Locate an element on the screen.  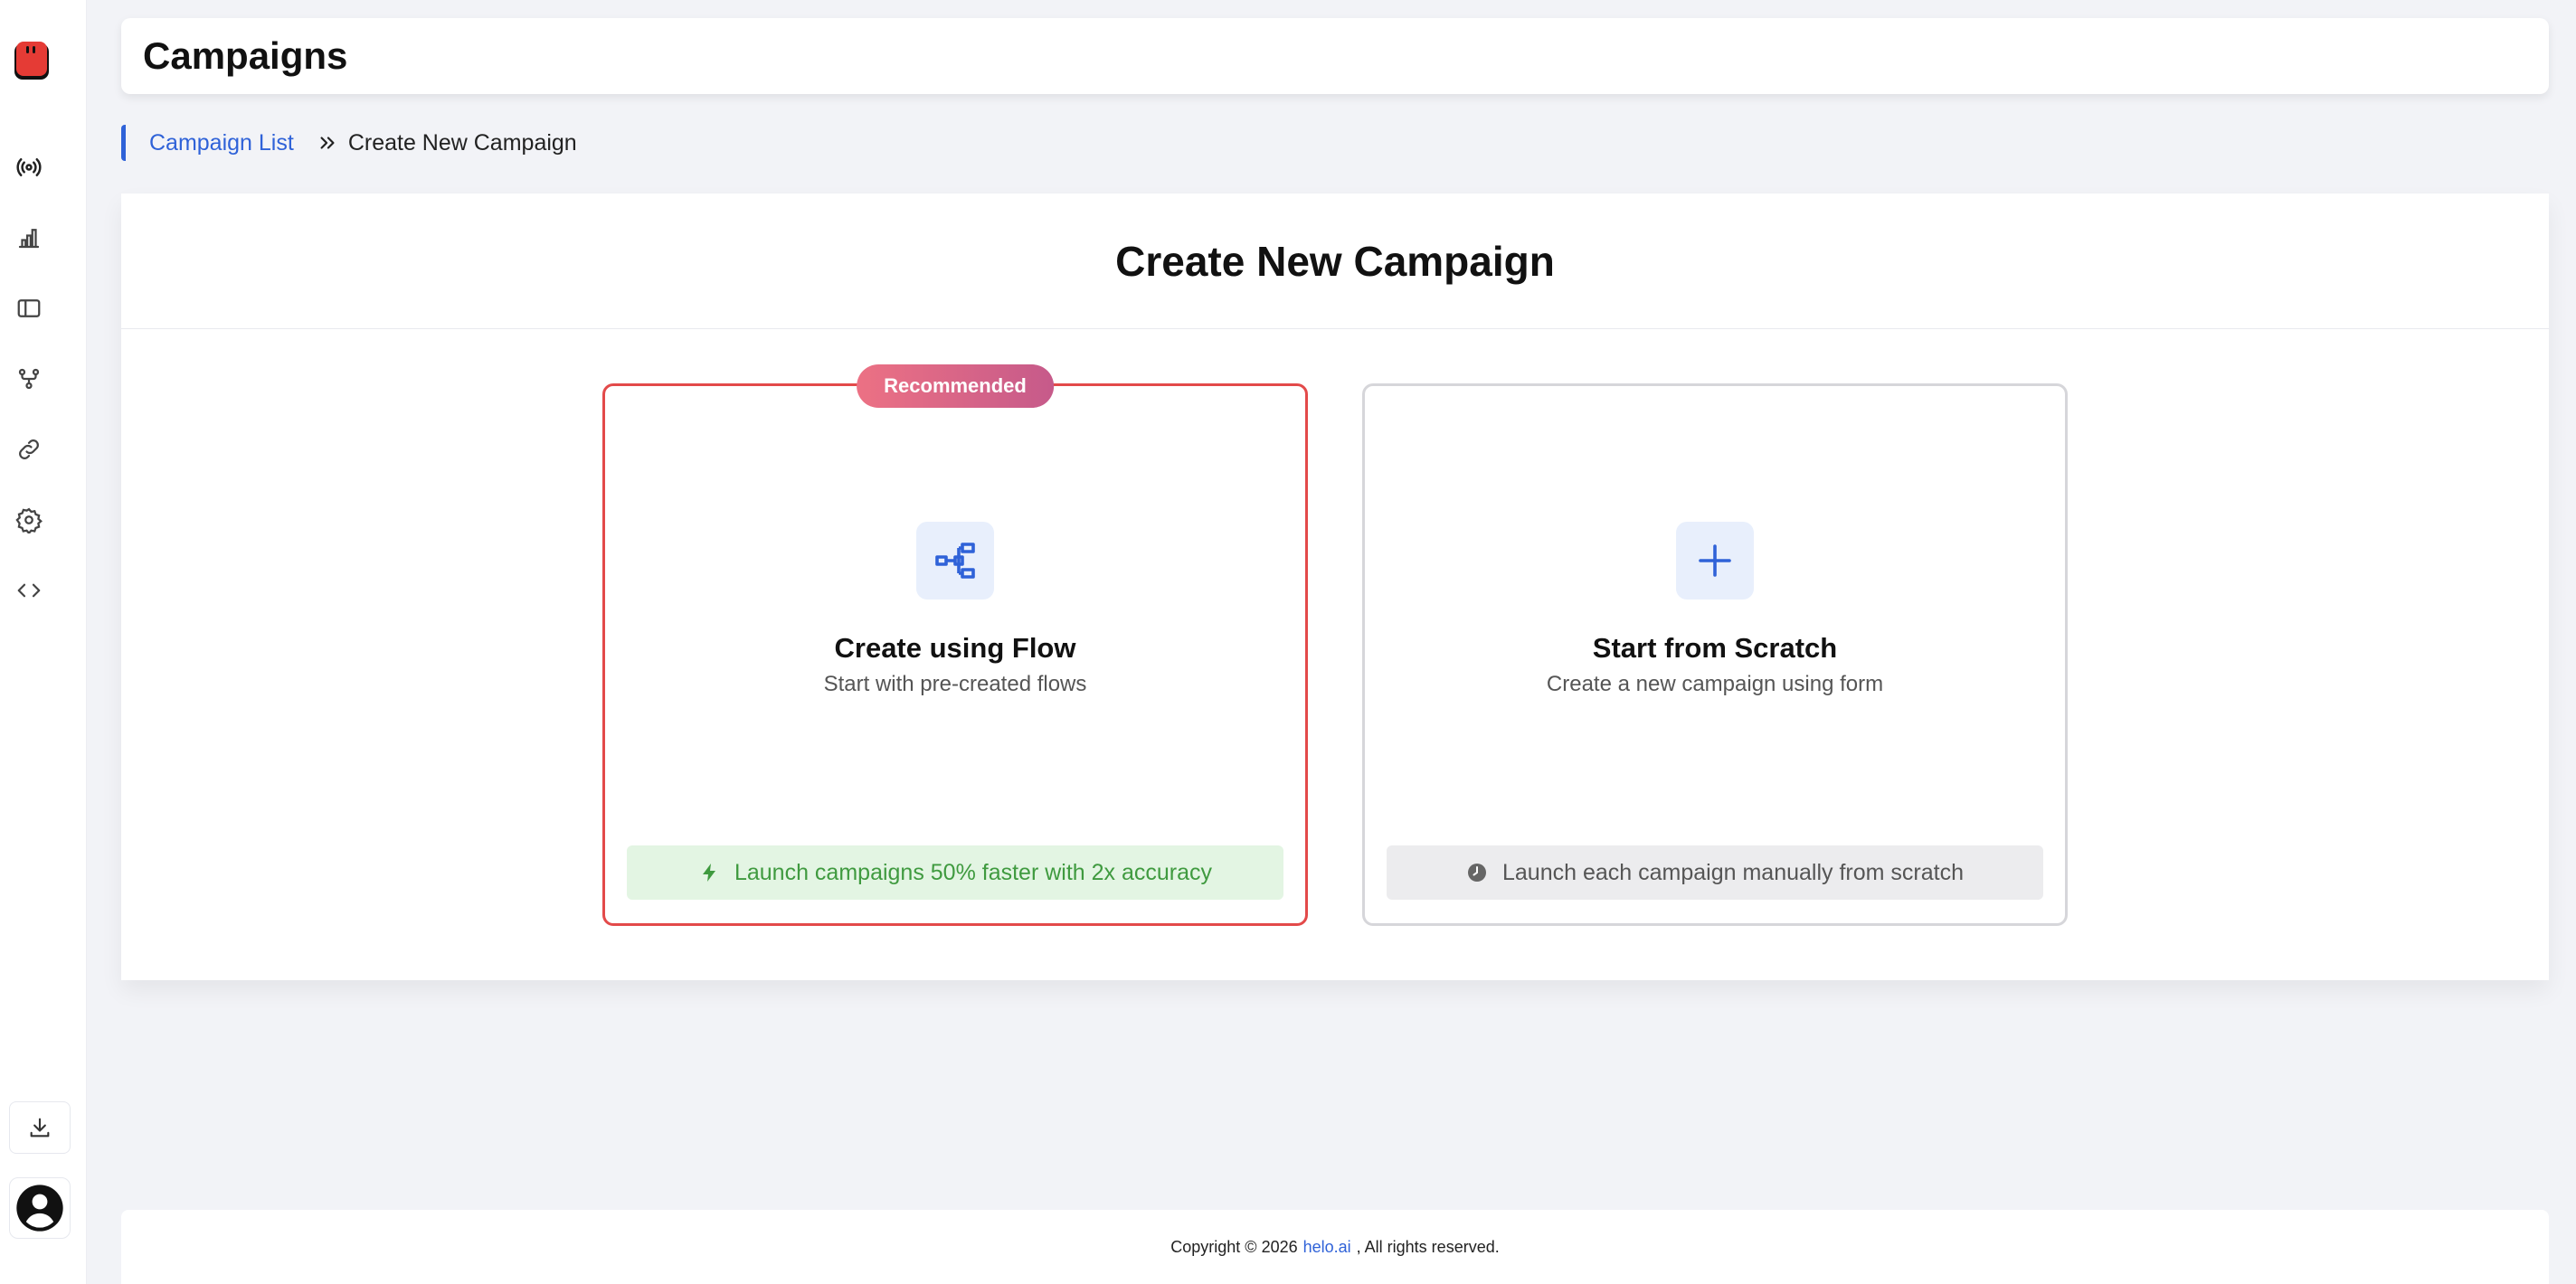
sidebar-item-links is located at coordinates (29, 449).